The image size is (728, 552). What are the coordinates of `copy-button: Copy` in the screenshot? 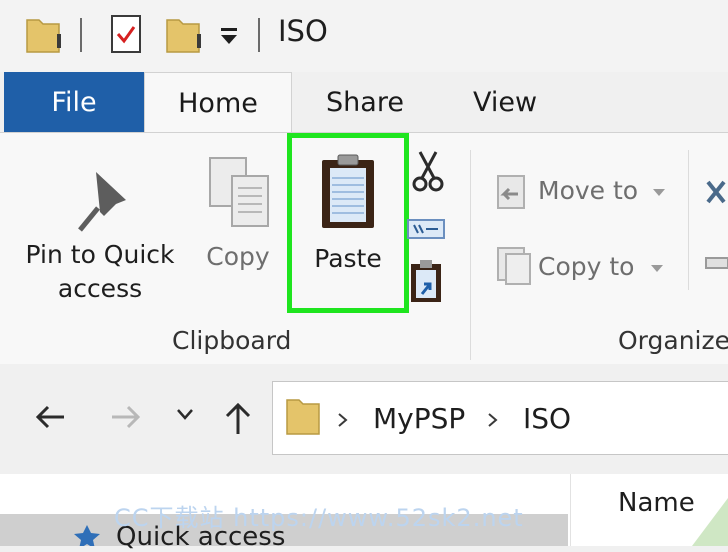 It's located at (238, 220).